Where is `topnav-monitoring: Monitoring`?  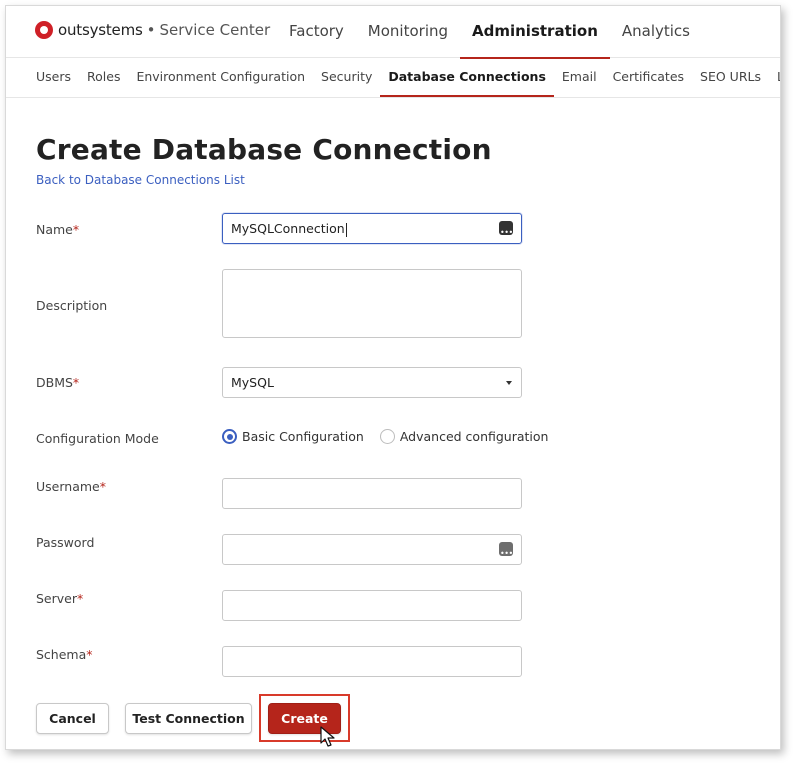
topnav-monitoring: Monitoring is located at coordinates (408, 32).